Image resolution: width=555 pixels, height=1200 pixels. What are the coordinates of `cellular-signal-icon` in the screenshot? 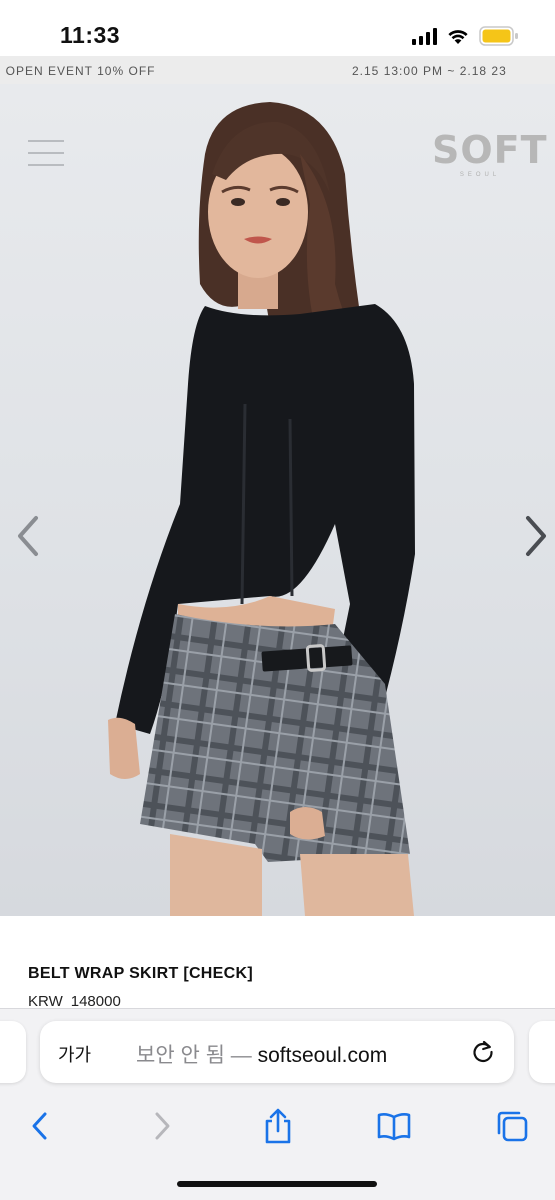 It's located at (424, 36).